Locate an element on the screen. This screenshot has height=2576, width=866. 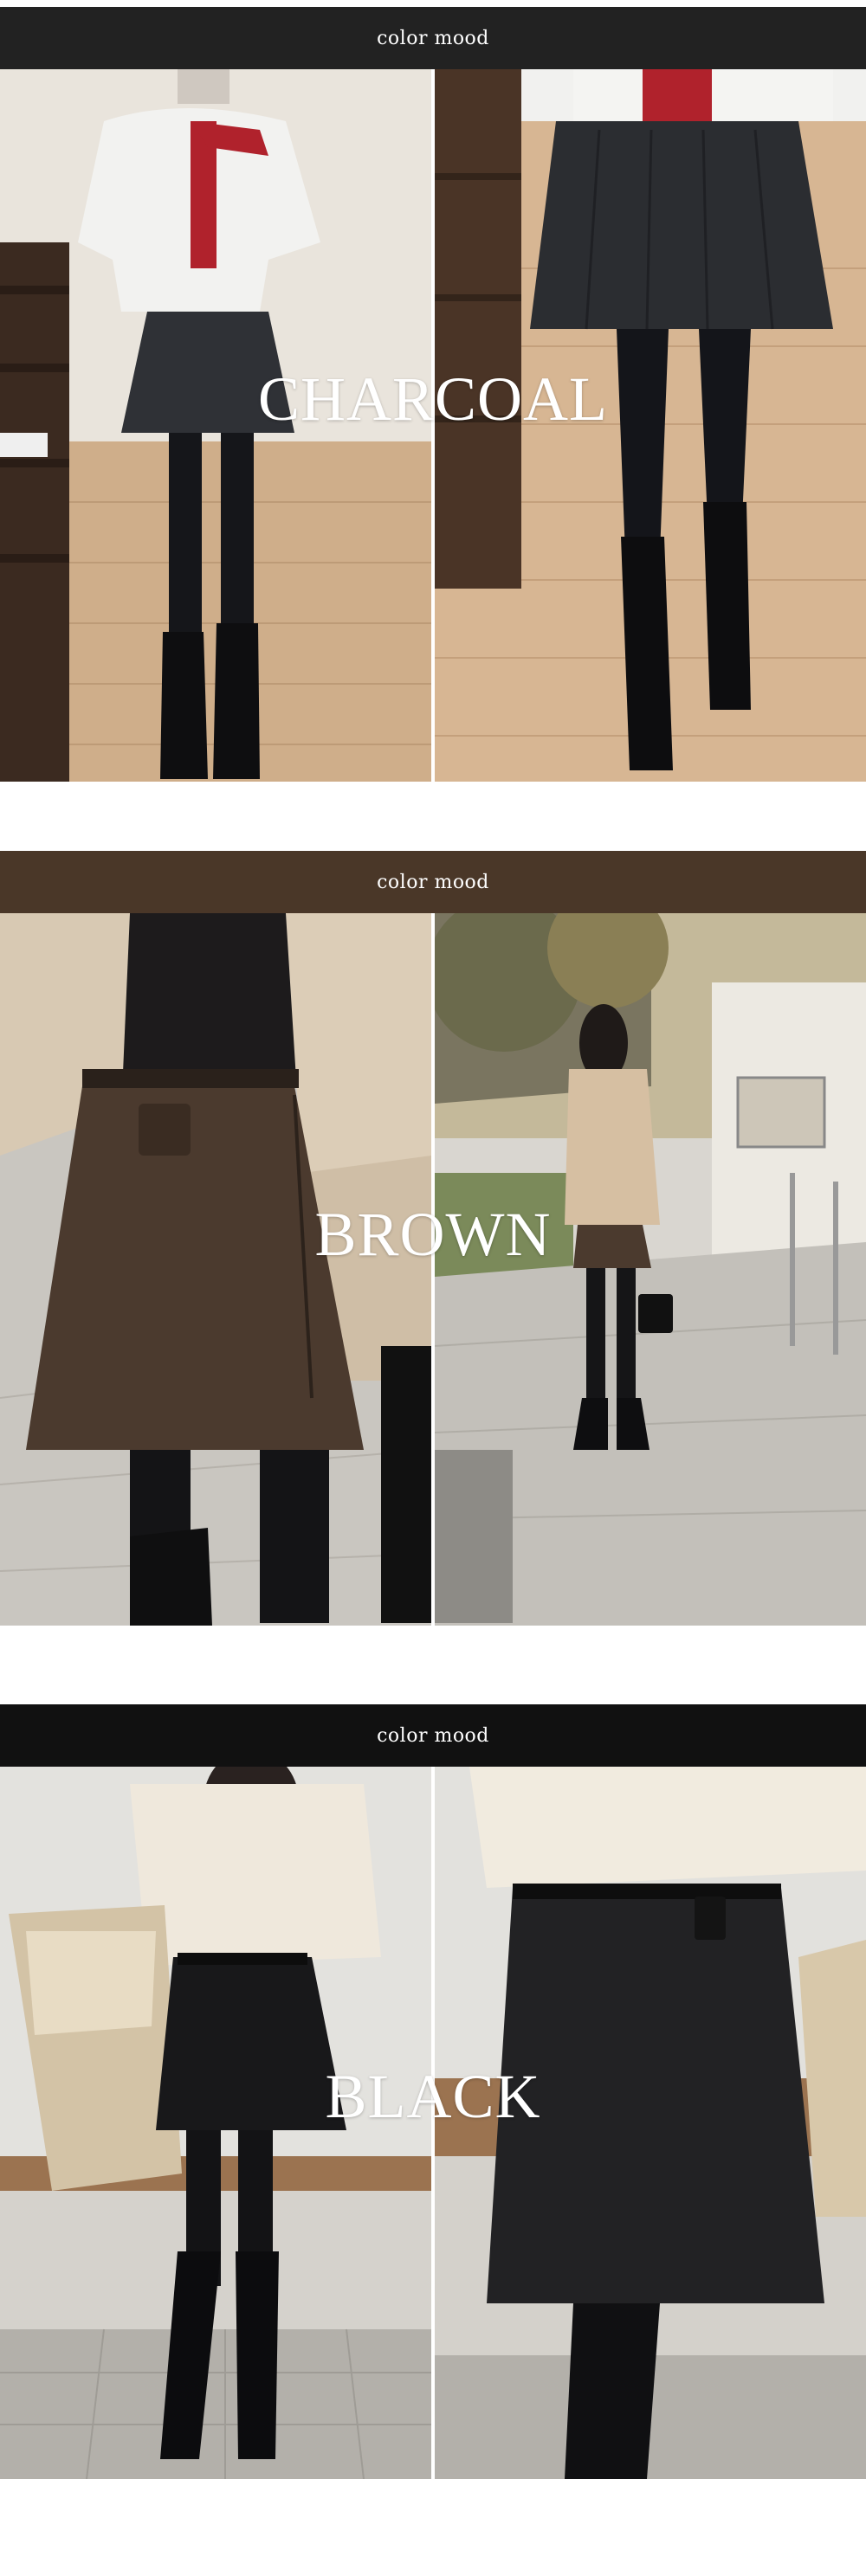
color-name-title: CHARCOAL is located at coordinates (433, 399).